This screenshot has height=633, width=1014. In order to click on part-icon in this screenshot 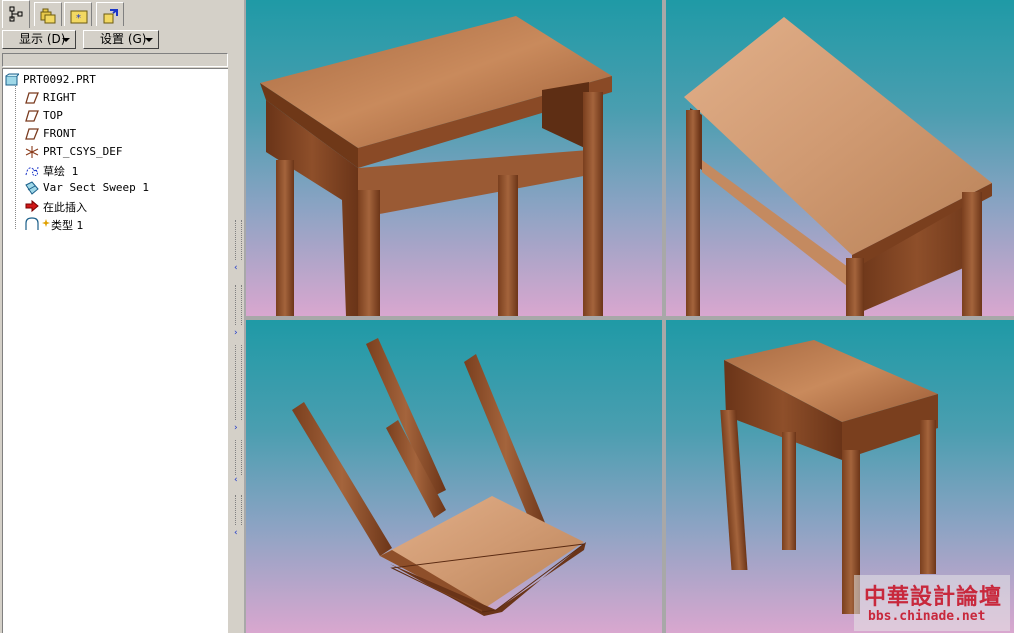, I will do `click(12, 79)`.